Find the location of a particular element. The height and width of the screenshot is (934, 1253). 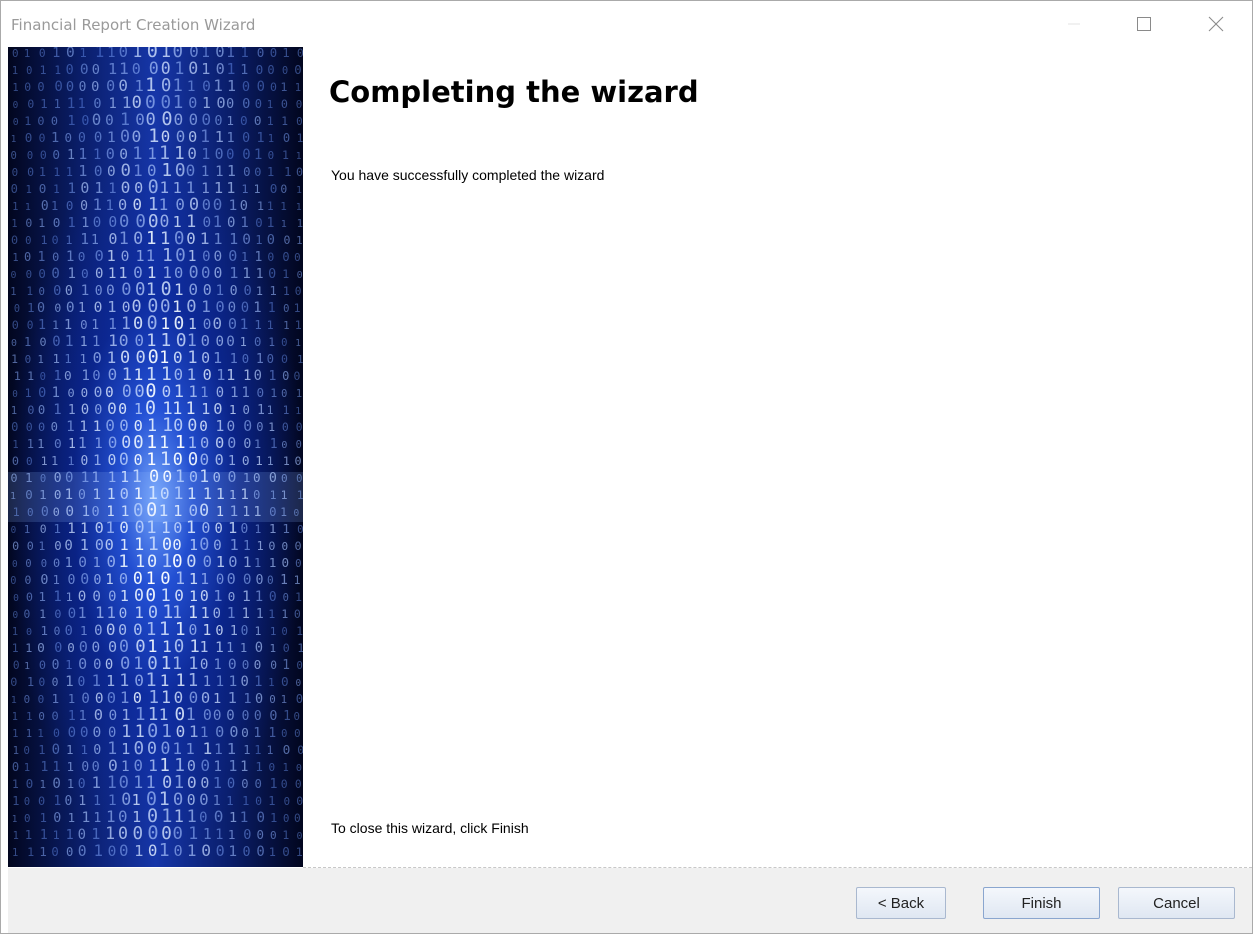

finish-button: Finish is located at coordinates (1041, 903).